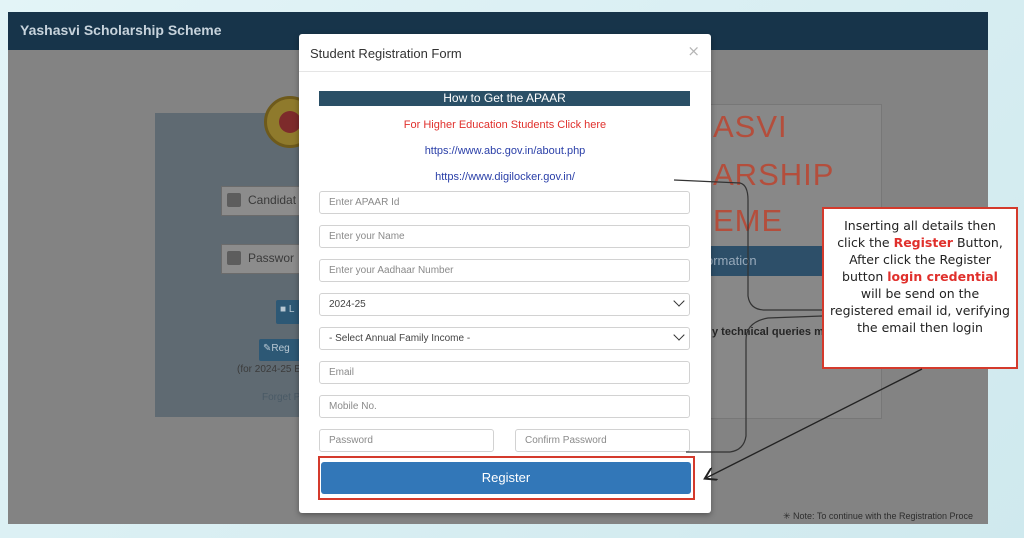 The height and width of the screenshot is (538, 1024). What do you see at coordinates (747, 245) in the screenshot?
I see `connector-line` at bounding box center [747, 245].